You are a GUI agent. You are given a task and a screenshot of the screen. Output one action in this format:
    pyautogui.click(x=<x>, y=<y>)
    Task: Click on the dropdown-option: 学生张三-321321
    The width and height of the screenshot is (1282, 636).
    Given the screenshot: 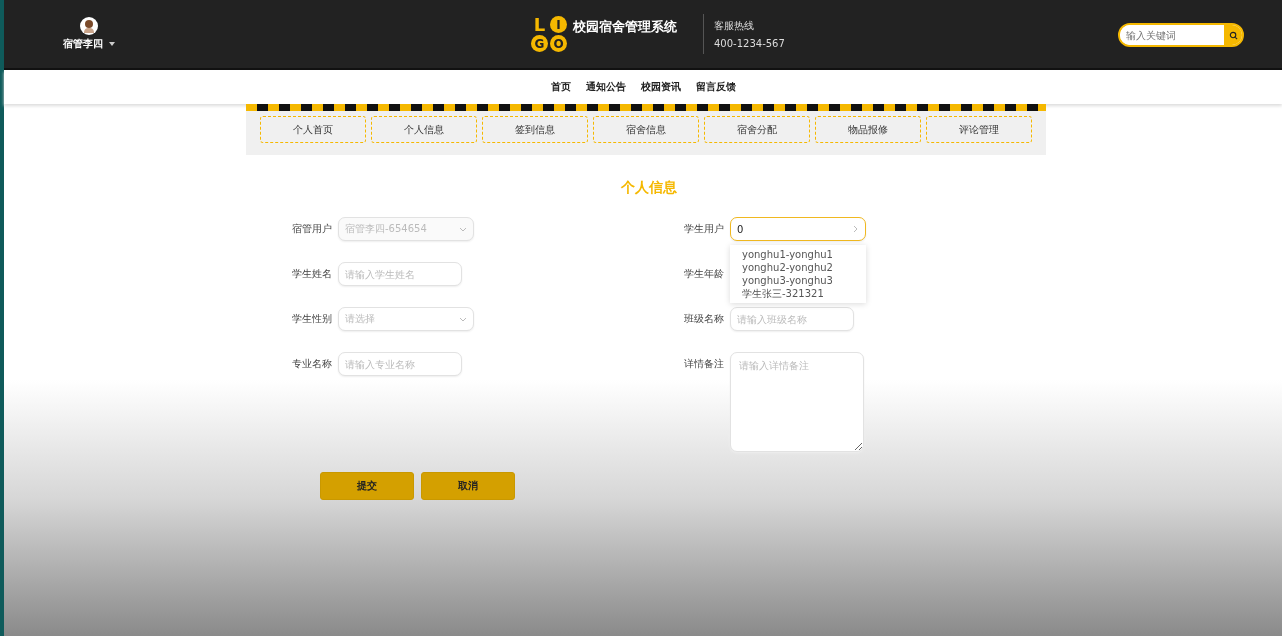 What is the action you would take?
    pyautogui.click(x=798, y=293)
    